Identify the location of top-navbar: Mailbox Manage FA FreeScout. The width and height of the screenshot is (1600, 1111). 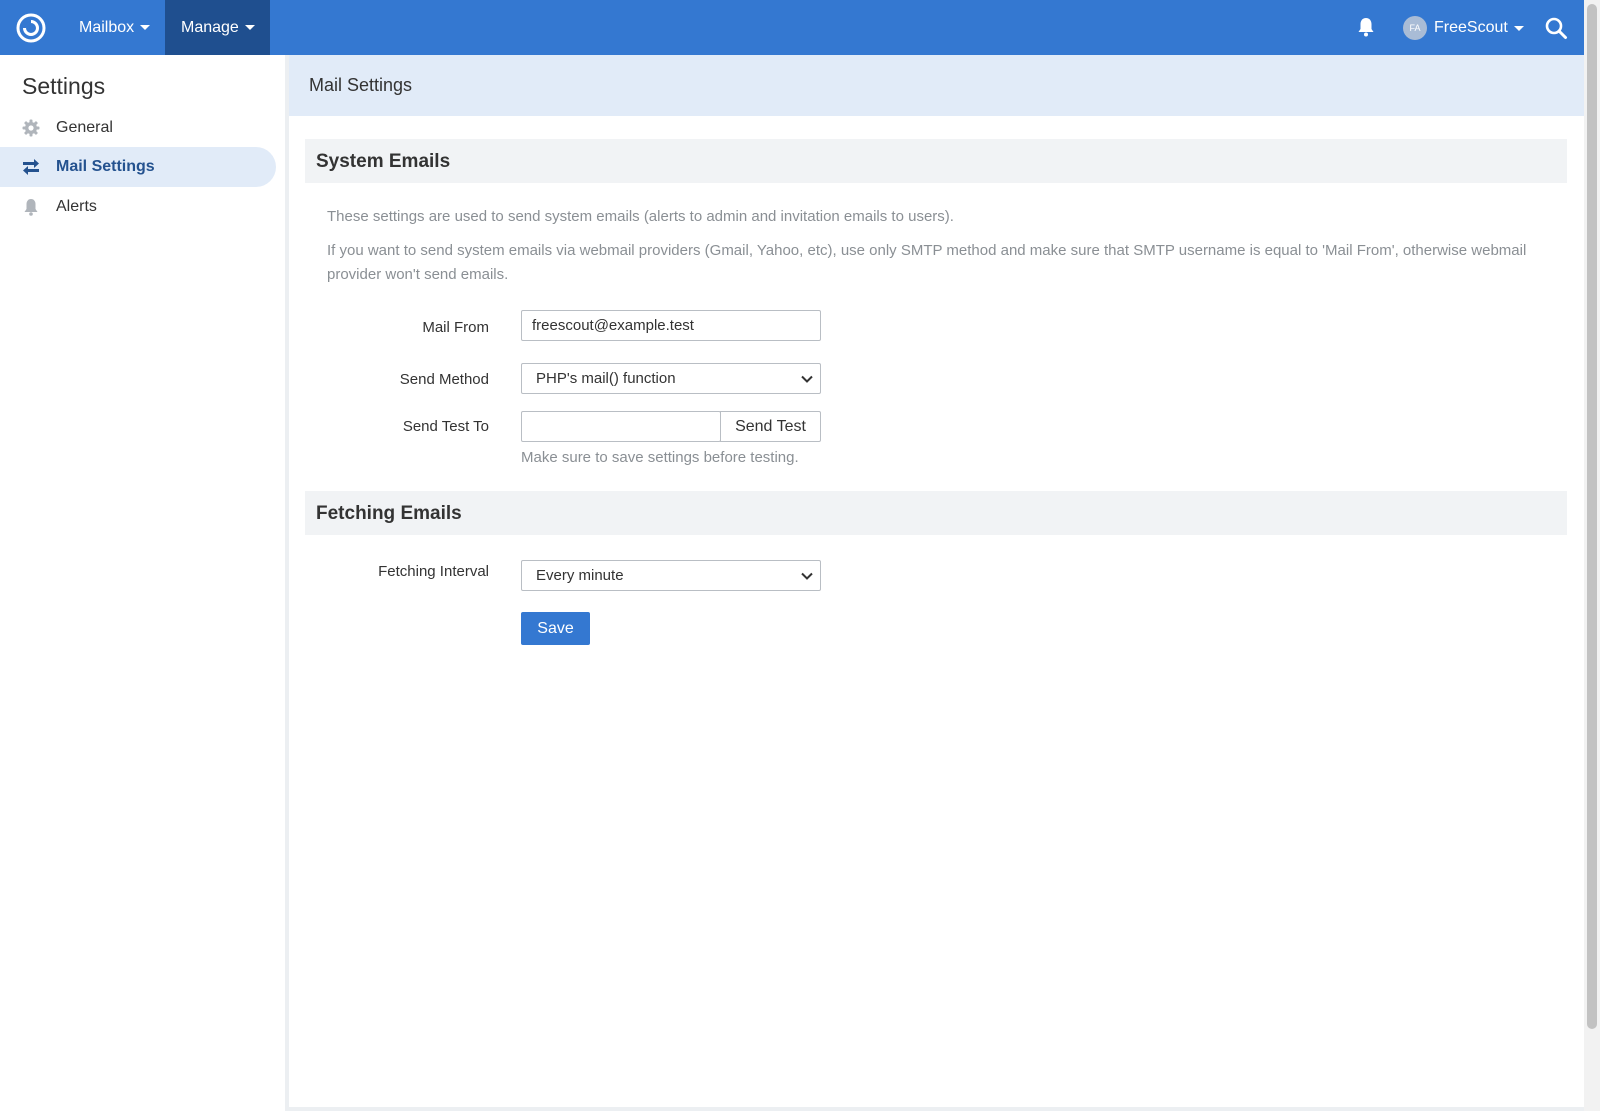
(792, 27).